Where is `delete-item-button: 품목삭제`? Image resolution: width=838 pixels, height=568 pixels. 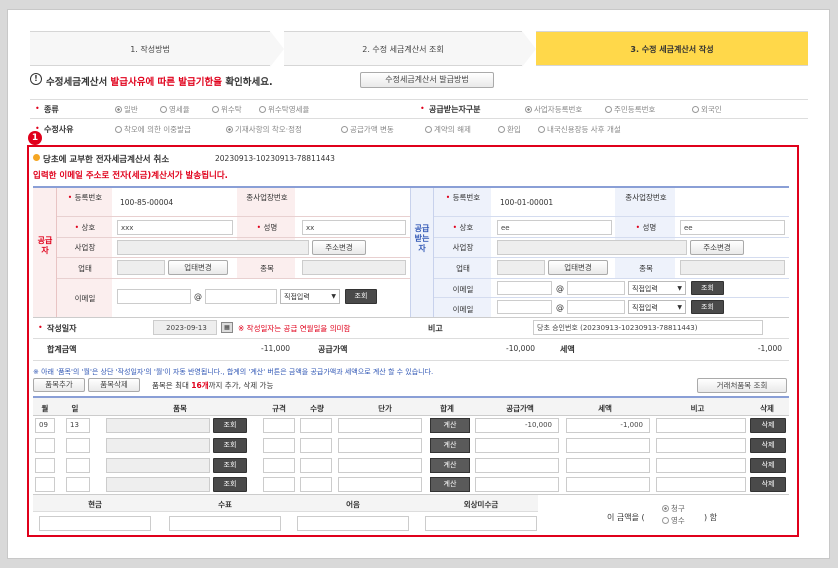 delete-item-button: 품목삭제 is located at coordinates (114, 385).